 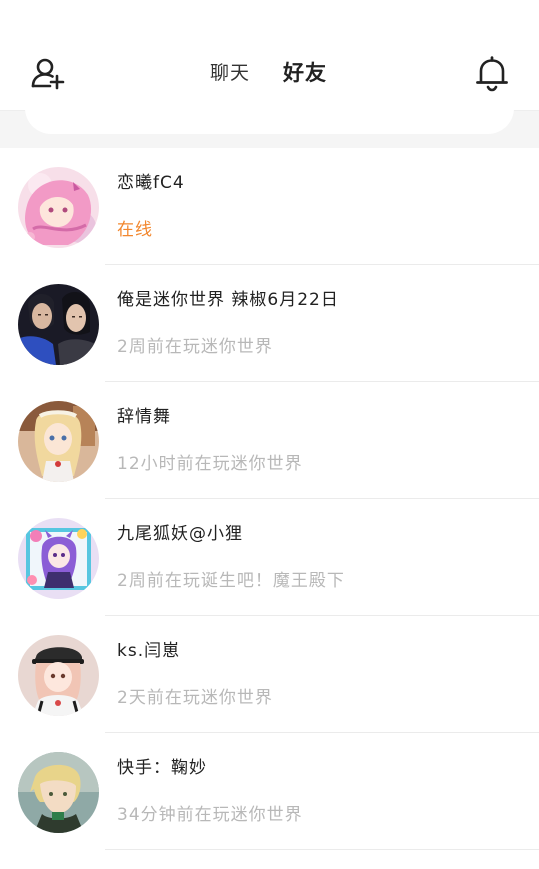 I want to click on top-bar: 聊天 好友, so click(x=269, y=55).